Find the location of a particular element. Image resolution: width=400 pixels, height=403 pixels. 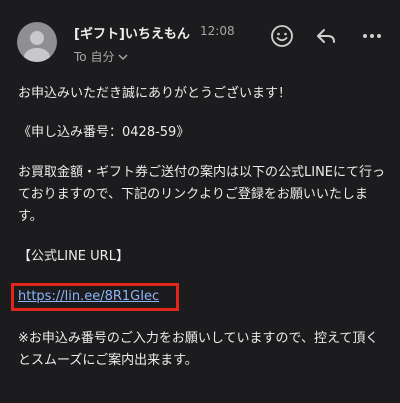

emoji-reaction-button is located at coordinates (282, 36).